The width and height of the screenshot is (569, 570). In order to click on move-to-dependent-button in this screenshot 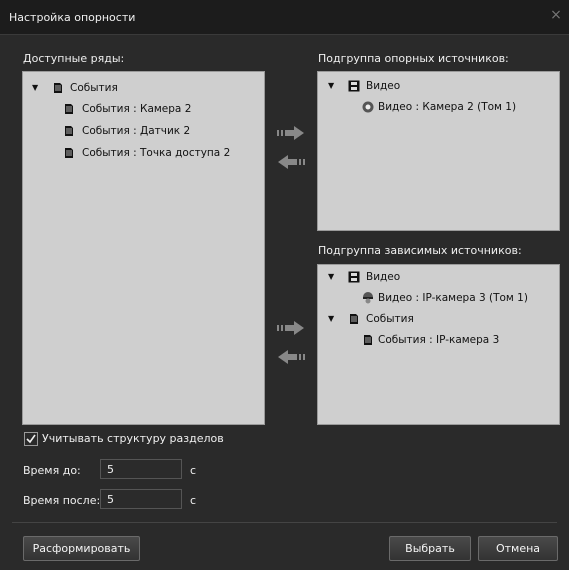, I will do `click(291, 328)`.